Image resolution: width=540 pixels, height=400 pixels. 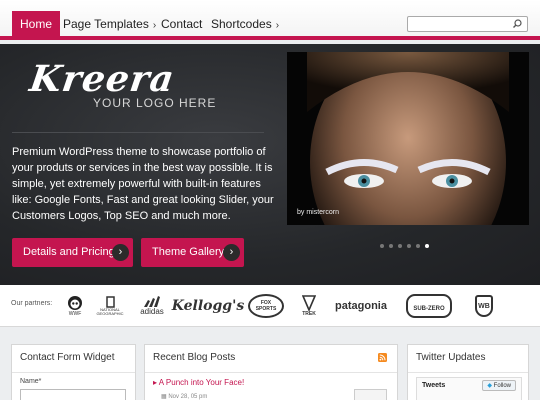 What do you see at coordinates (75, 314) in the screenshot?
I see `partner-name: WWF` at bounding box center [75, 314].